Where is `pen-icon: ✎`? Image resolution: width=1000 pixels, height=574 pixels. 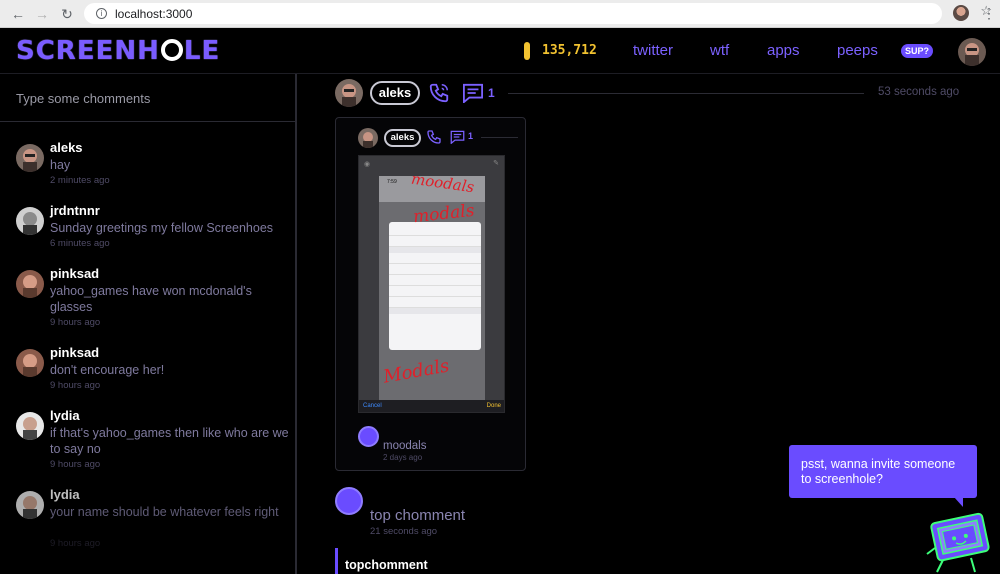
pen-icon: ✎ is located at coordinates (496, 163).